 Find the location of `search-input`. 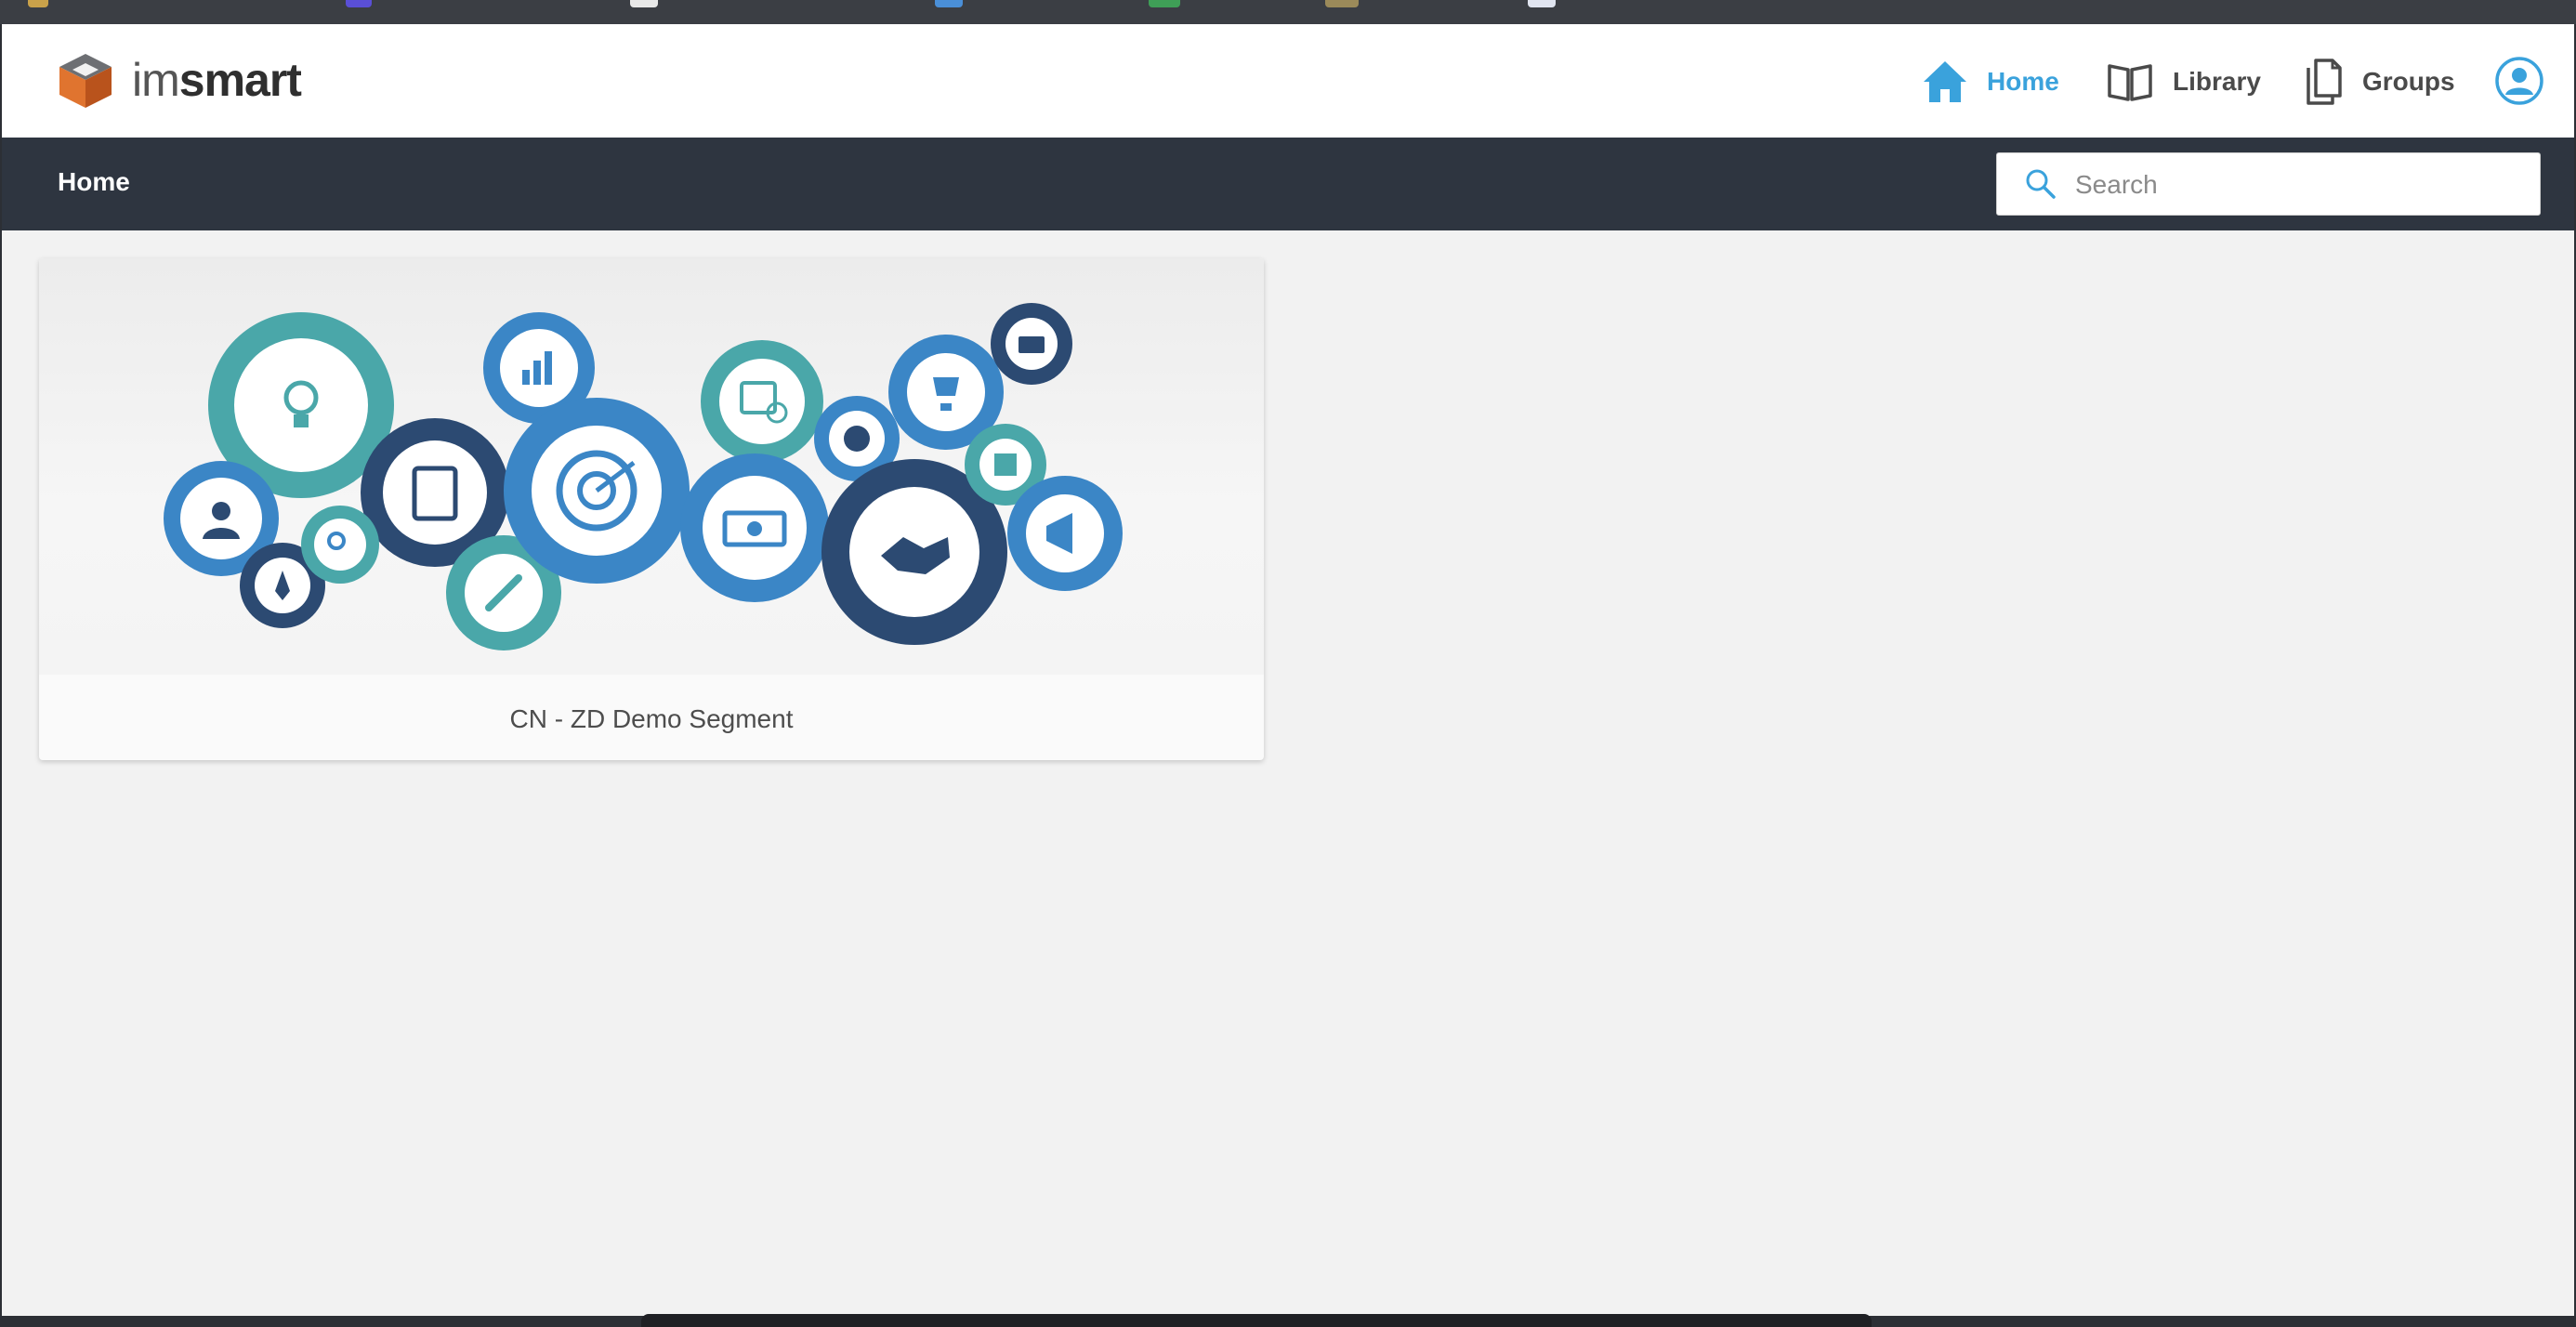

search-input is located at coordinates (2298, 185).